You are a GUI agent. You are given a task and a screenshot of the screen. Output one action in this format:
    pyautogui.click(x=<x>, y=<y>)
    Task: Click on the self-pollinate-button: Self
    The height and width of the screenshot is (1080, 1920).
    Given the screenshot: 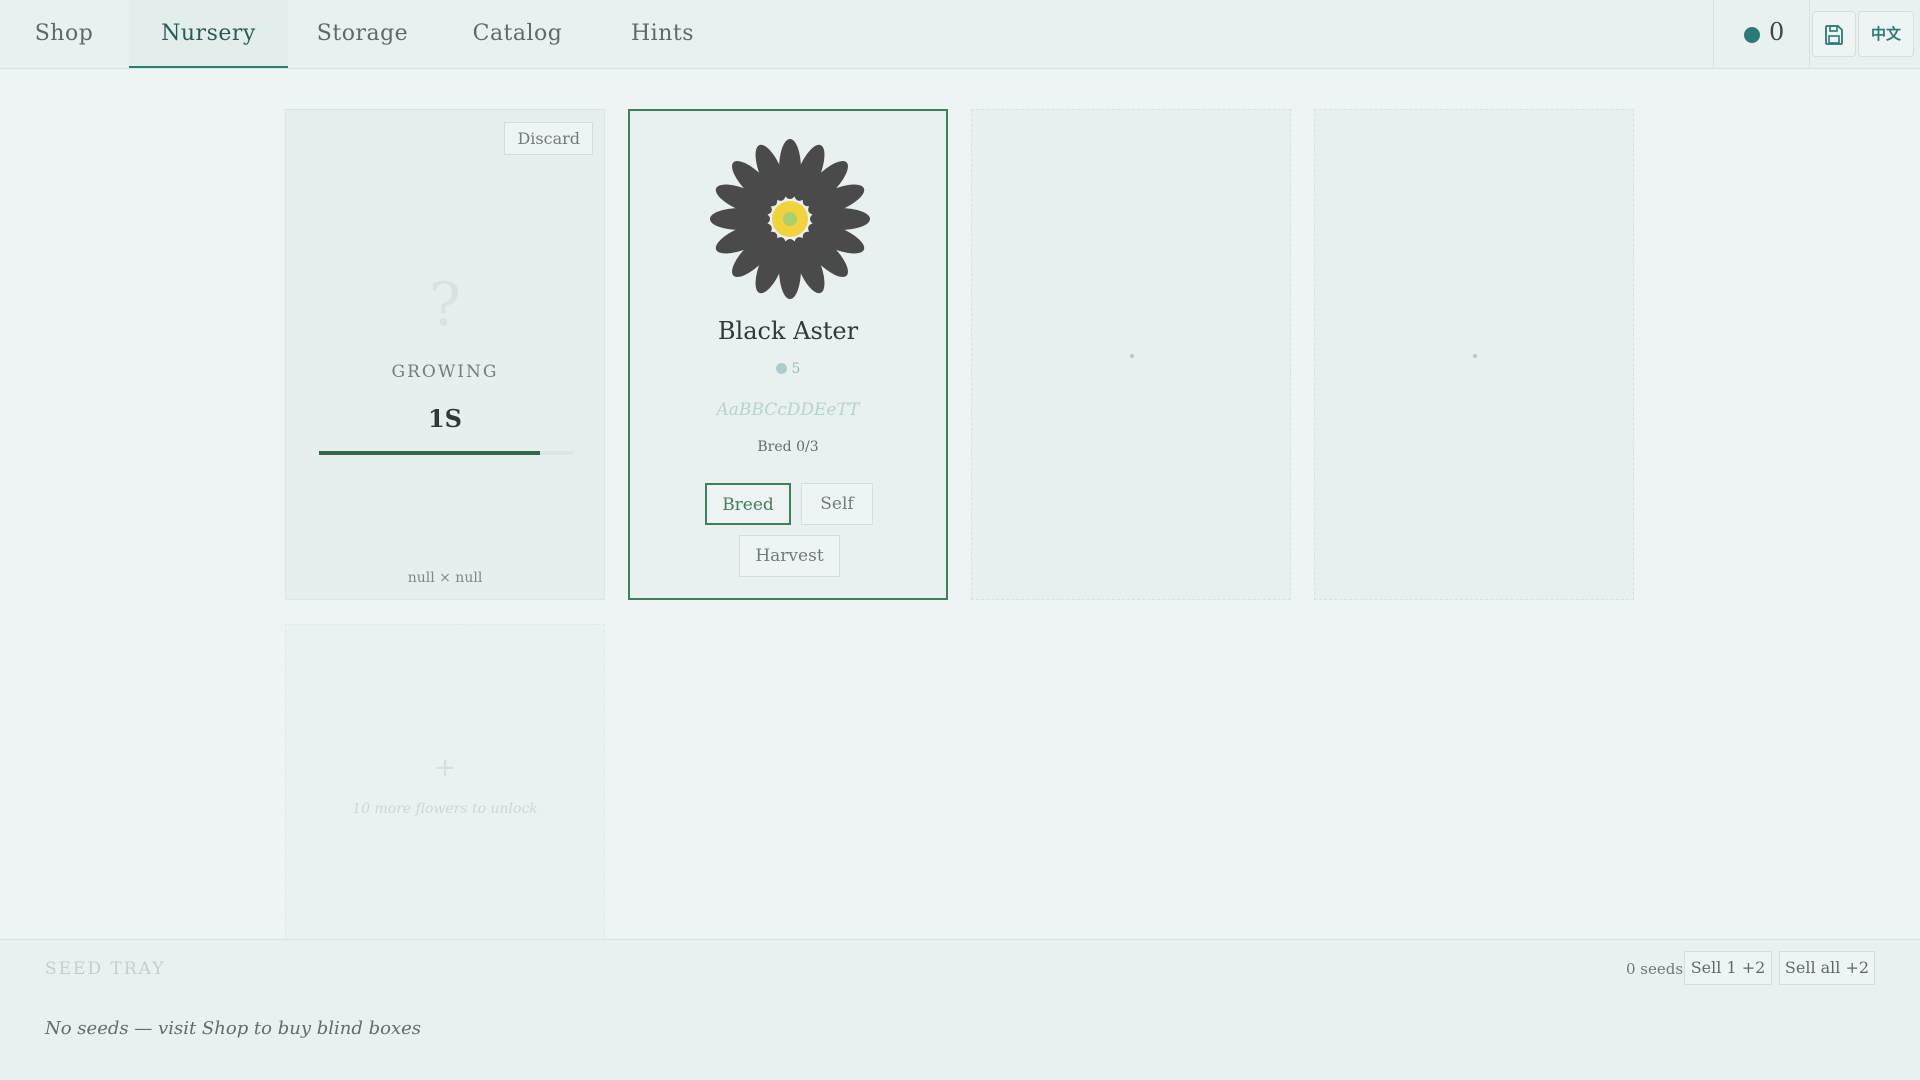 What is the action you would take?
    pyautogui.click(x=837, y=504)
    